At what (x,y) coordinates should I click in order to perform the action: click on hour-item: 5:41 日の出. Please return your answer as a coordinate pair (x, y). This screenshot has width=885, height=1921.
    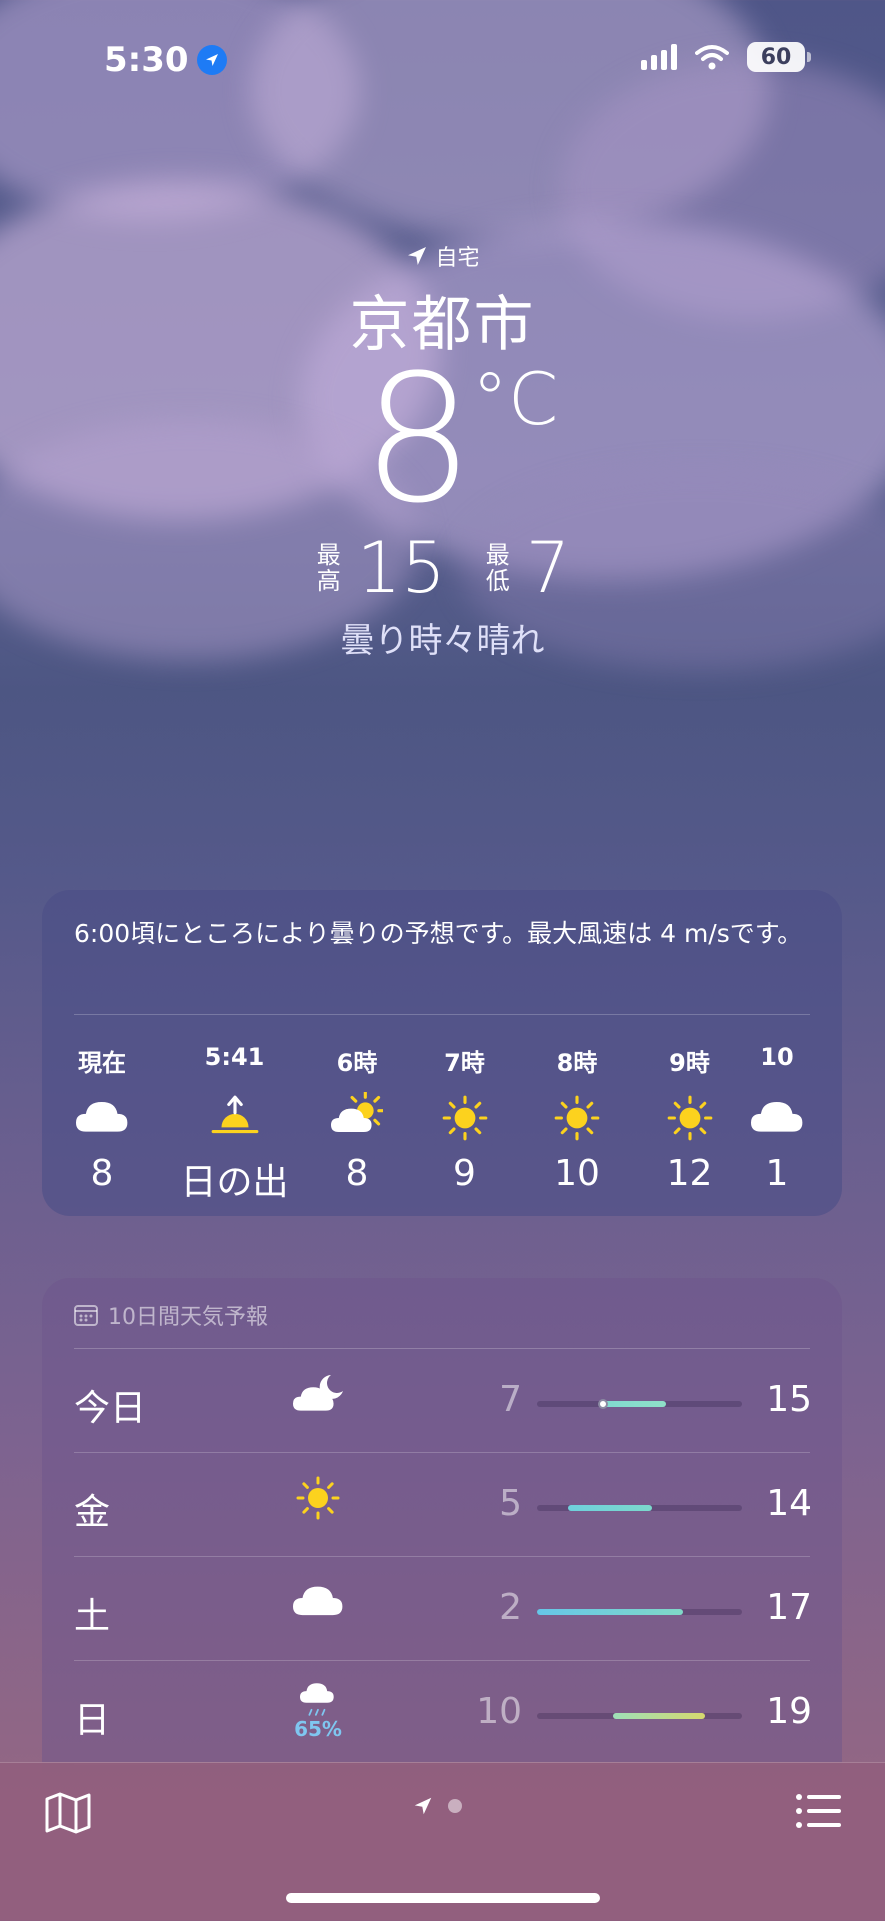
    Looking at the image, I should click on (234, 1124).